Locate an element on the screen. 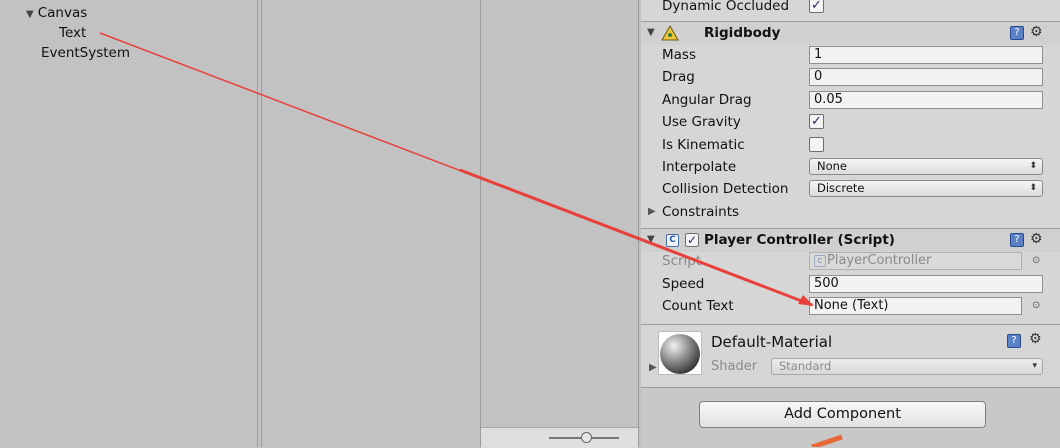  shader-value: Standard is located at coordinates (805, 366).